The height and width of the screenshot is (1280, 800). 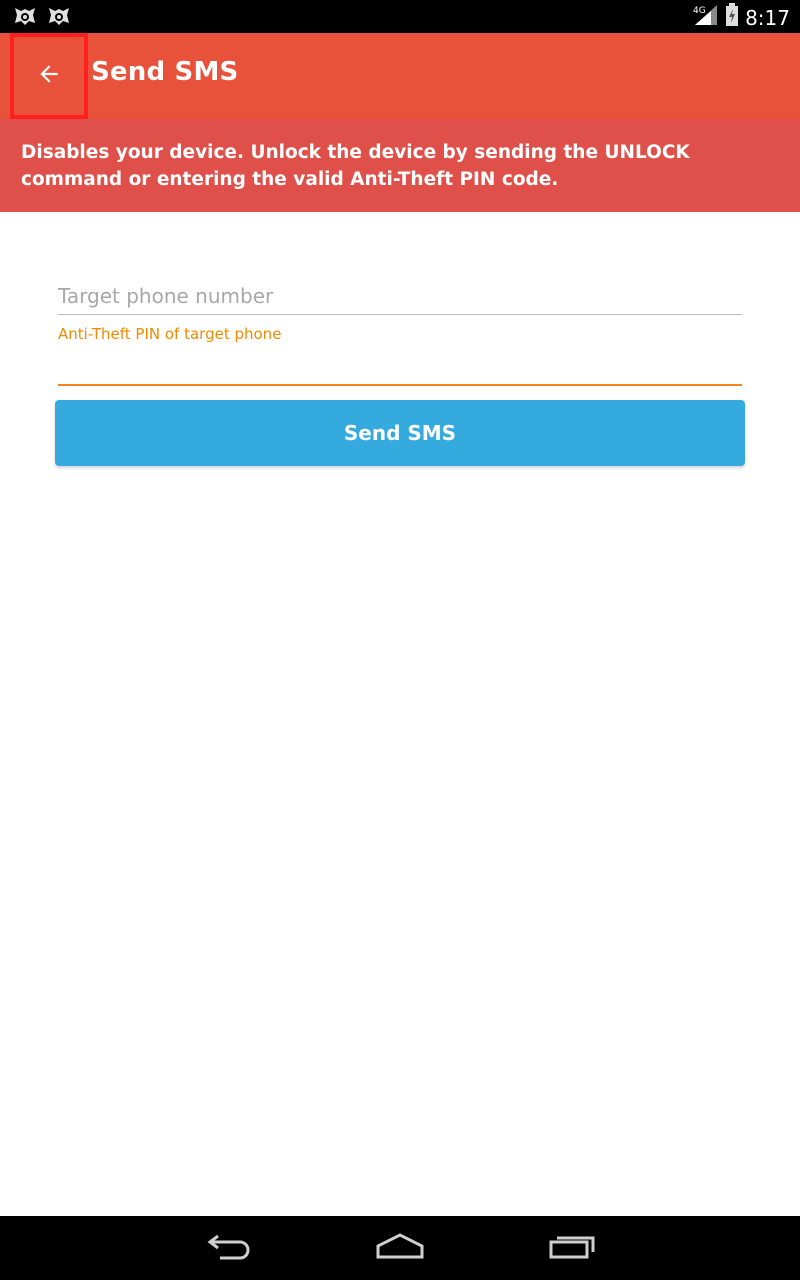 What do you see at coordinates (741, 17) in the screenshot?
I see `system-status: 4G 8:17` at bounding box center [741, 17].